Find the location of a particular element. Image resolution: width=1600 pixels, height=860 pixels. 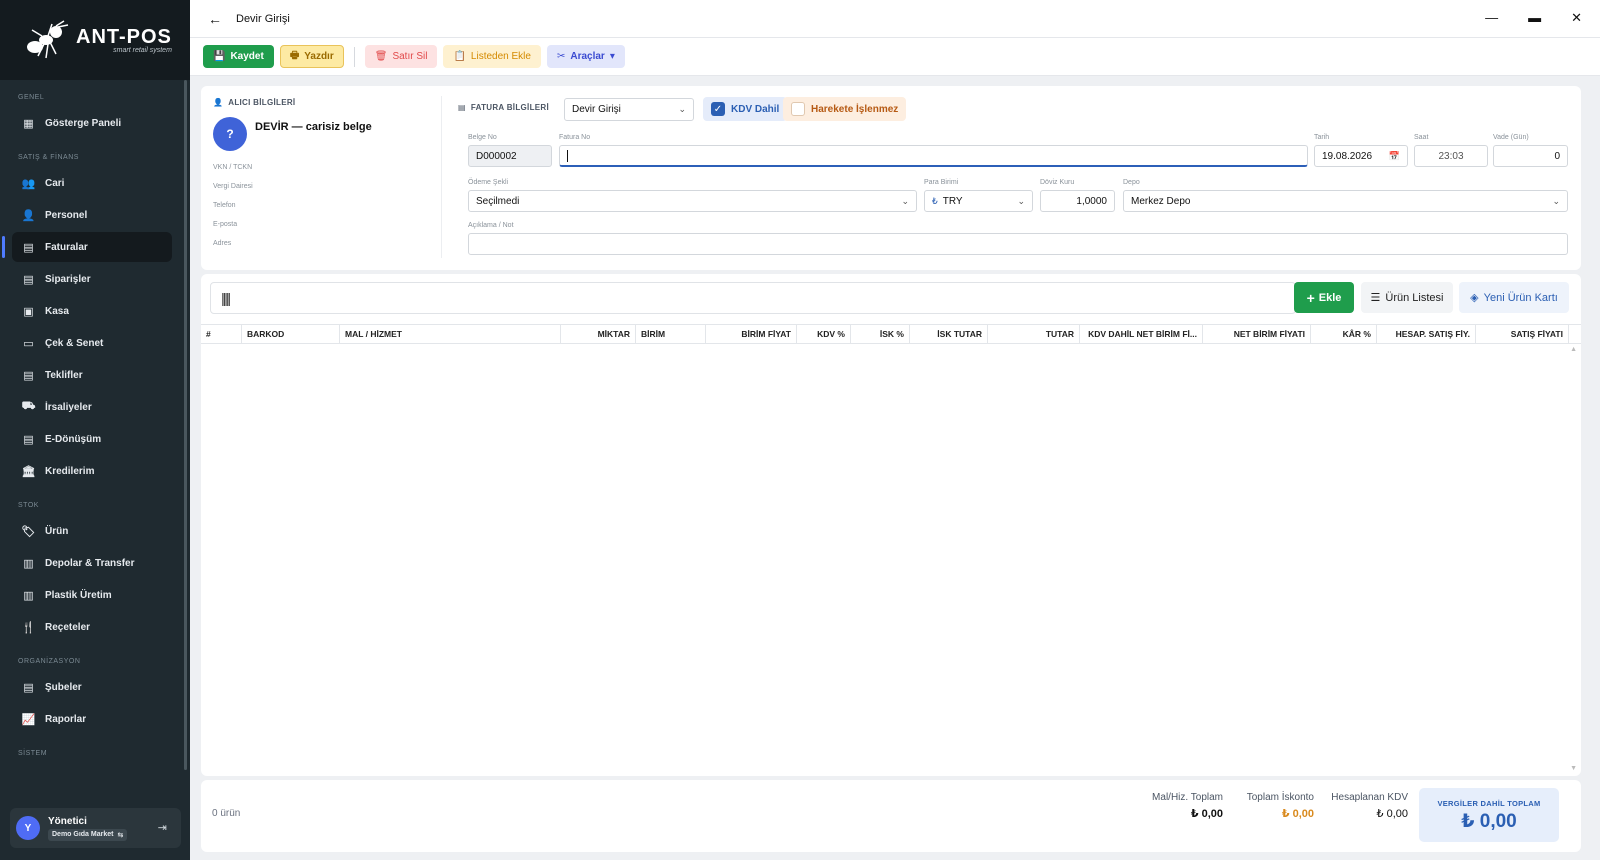

invoice-title-label: FATURA BİLGİLERİ is located at coordinates (509, 107).